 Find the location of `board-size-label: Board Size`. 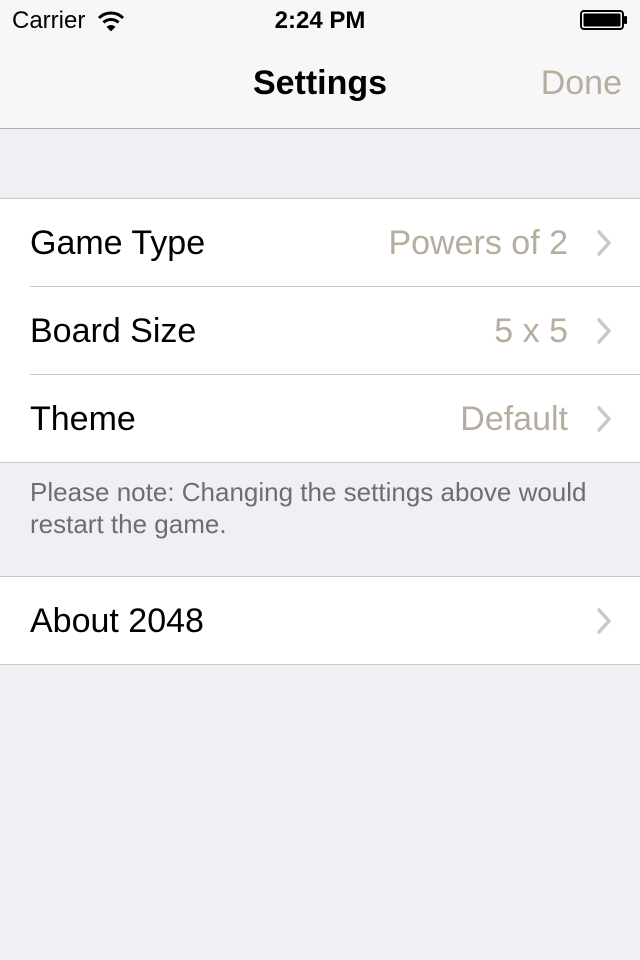

board-size-label: Board Size is located at coordinates (113, 331).